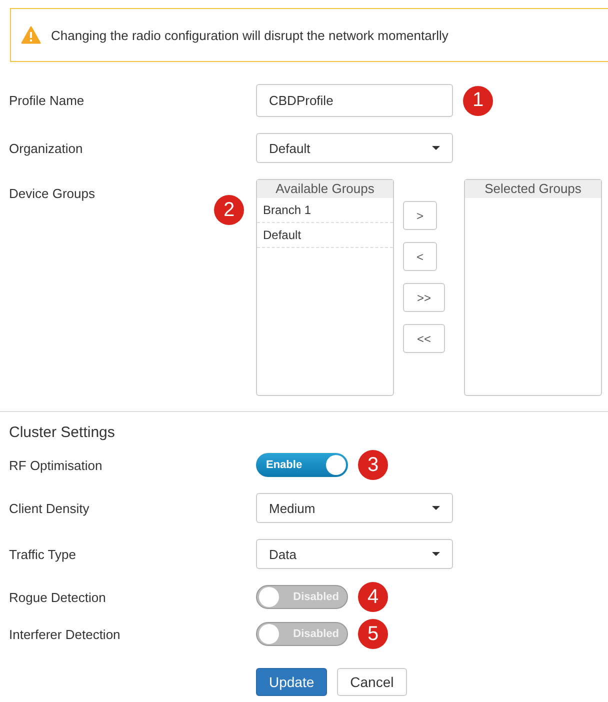  Describe the element at coordinates (62, 432) in the screenshot. I see `section-title: Cluster Settings` at that location.